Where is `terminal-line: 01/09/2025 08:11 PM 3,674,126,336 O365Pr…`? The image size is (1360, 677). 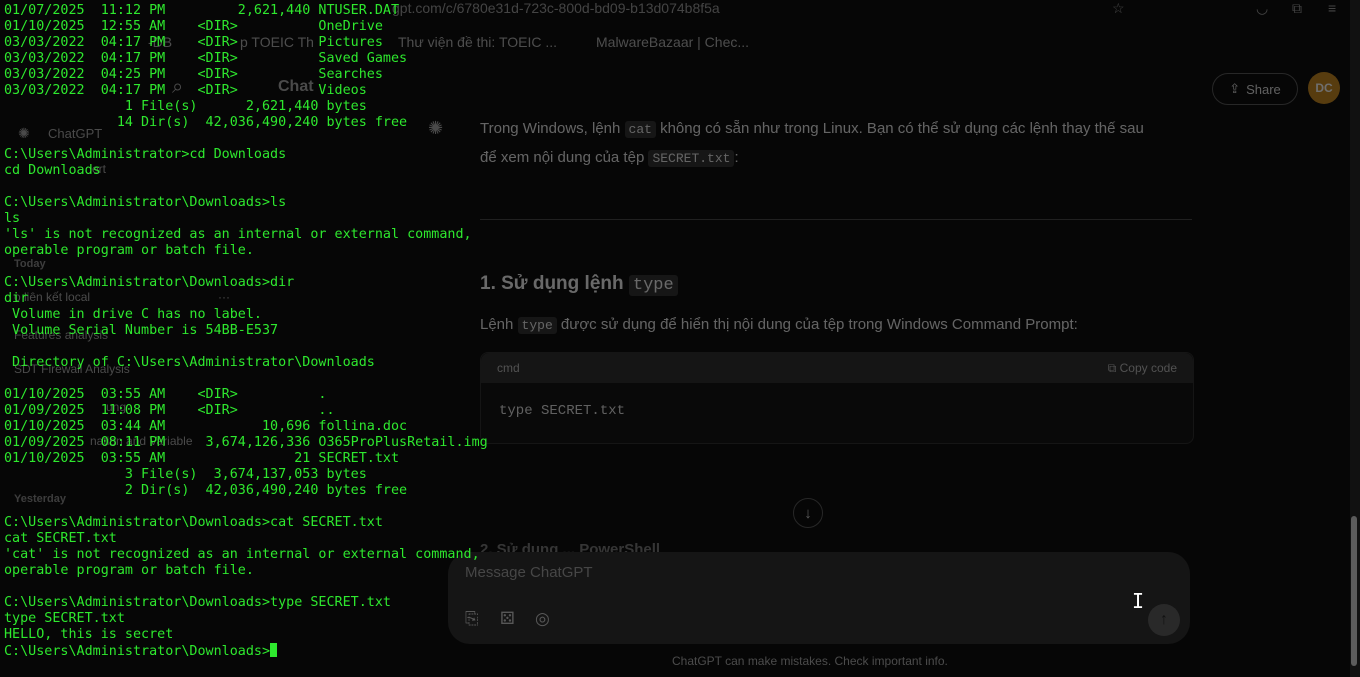 terminal-line: 01/09/2025 08:11 PM 3,674,126,336 O365Pr… is located at coordinates (246, 442).